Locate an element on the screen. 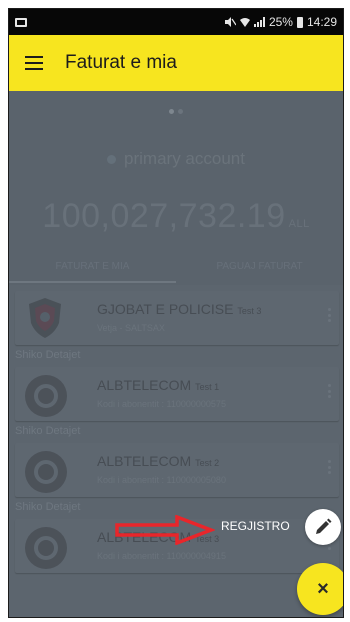 The height and width of the screenshot is (622, 350). screen-icon is located at coordinates (21, 22).